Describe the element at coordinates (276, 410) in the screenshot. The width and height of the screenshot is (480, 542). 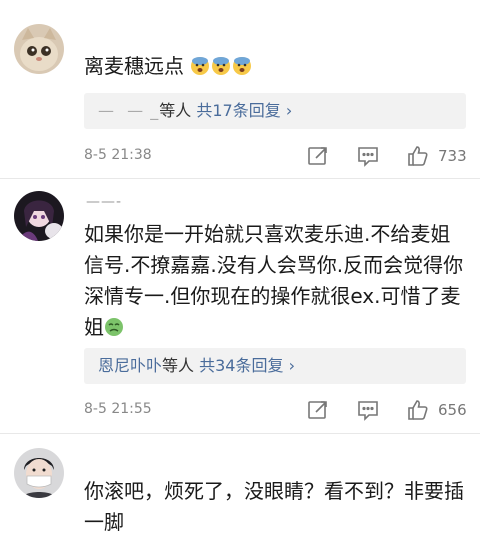
I see `comment-meta: 8-5 21:55 656` at that location.